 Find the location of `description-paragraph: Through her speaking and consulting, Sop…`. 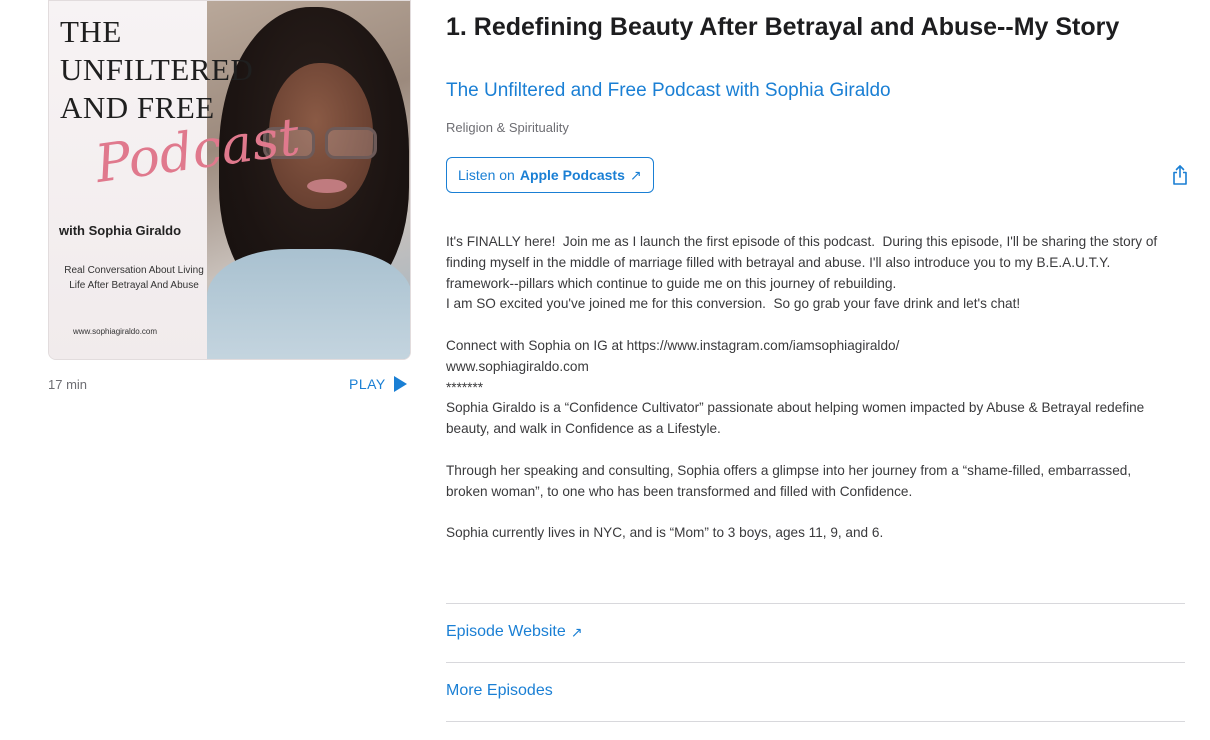

description-paragraph: Through her speaking and consulting, Sop… is located at coordinates (790, 480).